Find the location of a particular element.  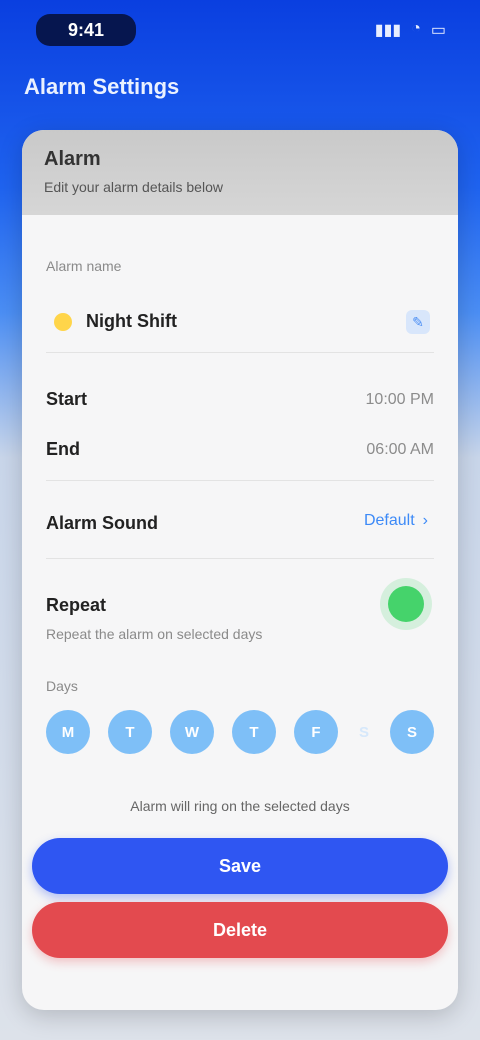

day-selector: M T W T F S S is located at coordinates (240, 732).